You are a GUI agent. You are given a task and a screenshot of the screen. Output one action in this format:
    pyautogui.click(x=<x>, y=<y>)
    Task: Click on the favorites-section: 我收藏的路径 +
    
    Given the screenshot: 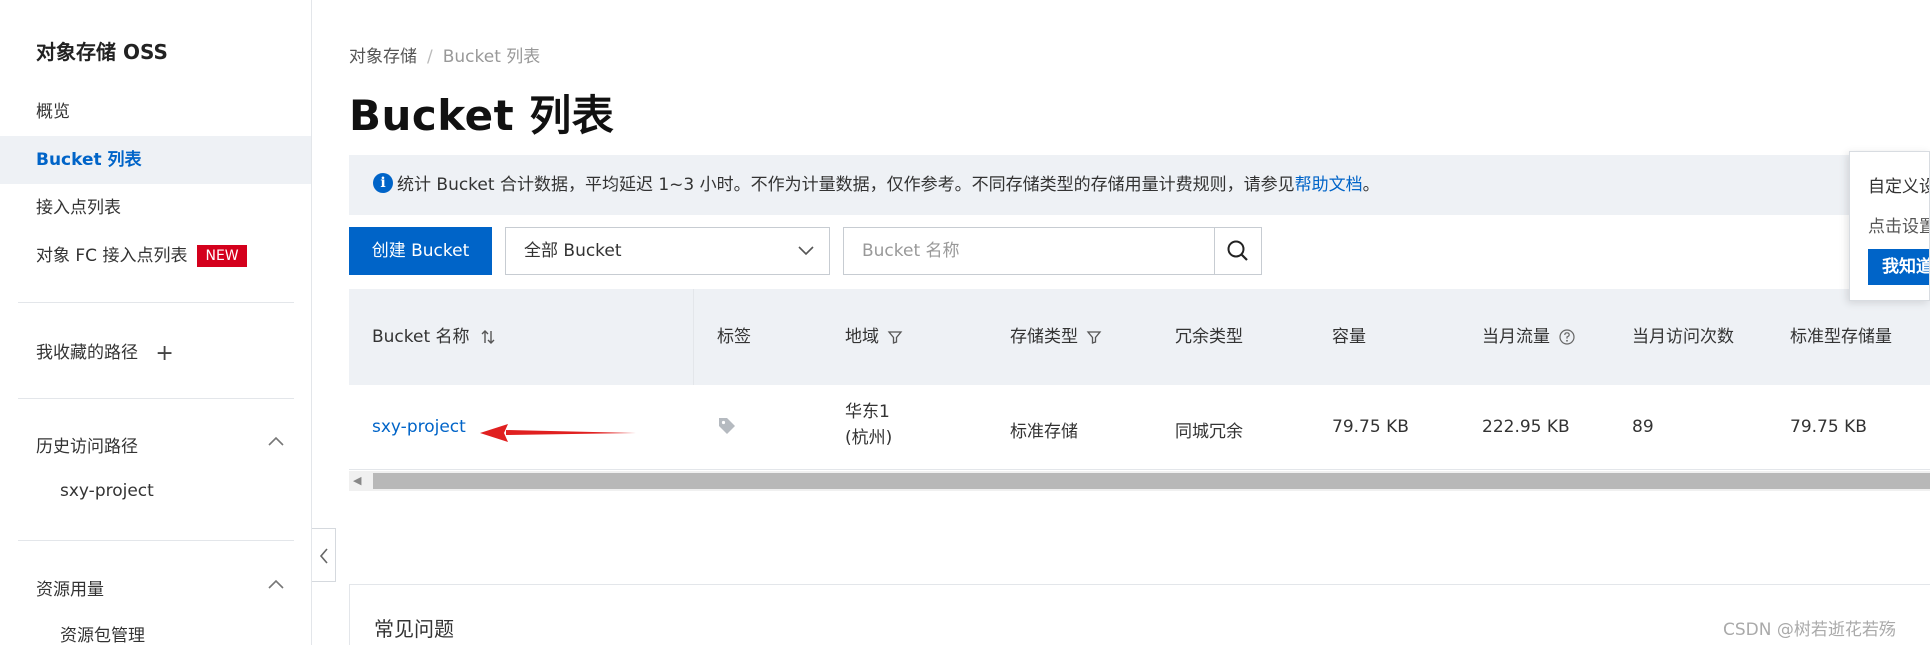 What is the action you would take?
    pyautogui.click(x=161, y=352)
    